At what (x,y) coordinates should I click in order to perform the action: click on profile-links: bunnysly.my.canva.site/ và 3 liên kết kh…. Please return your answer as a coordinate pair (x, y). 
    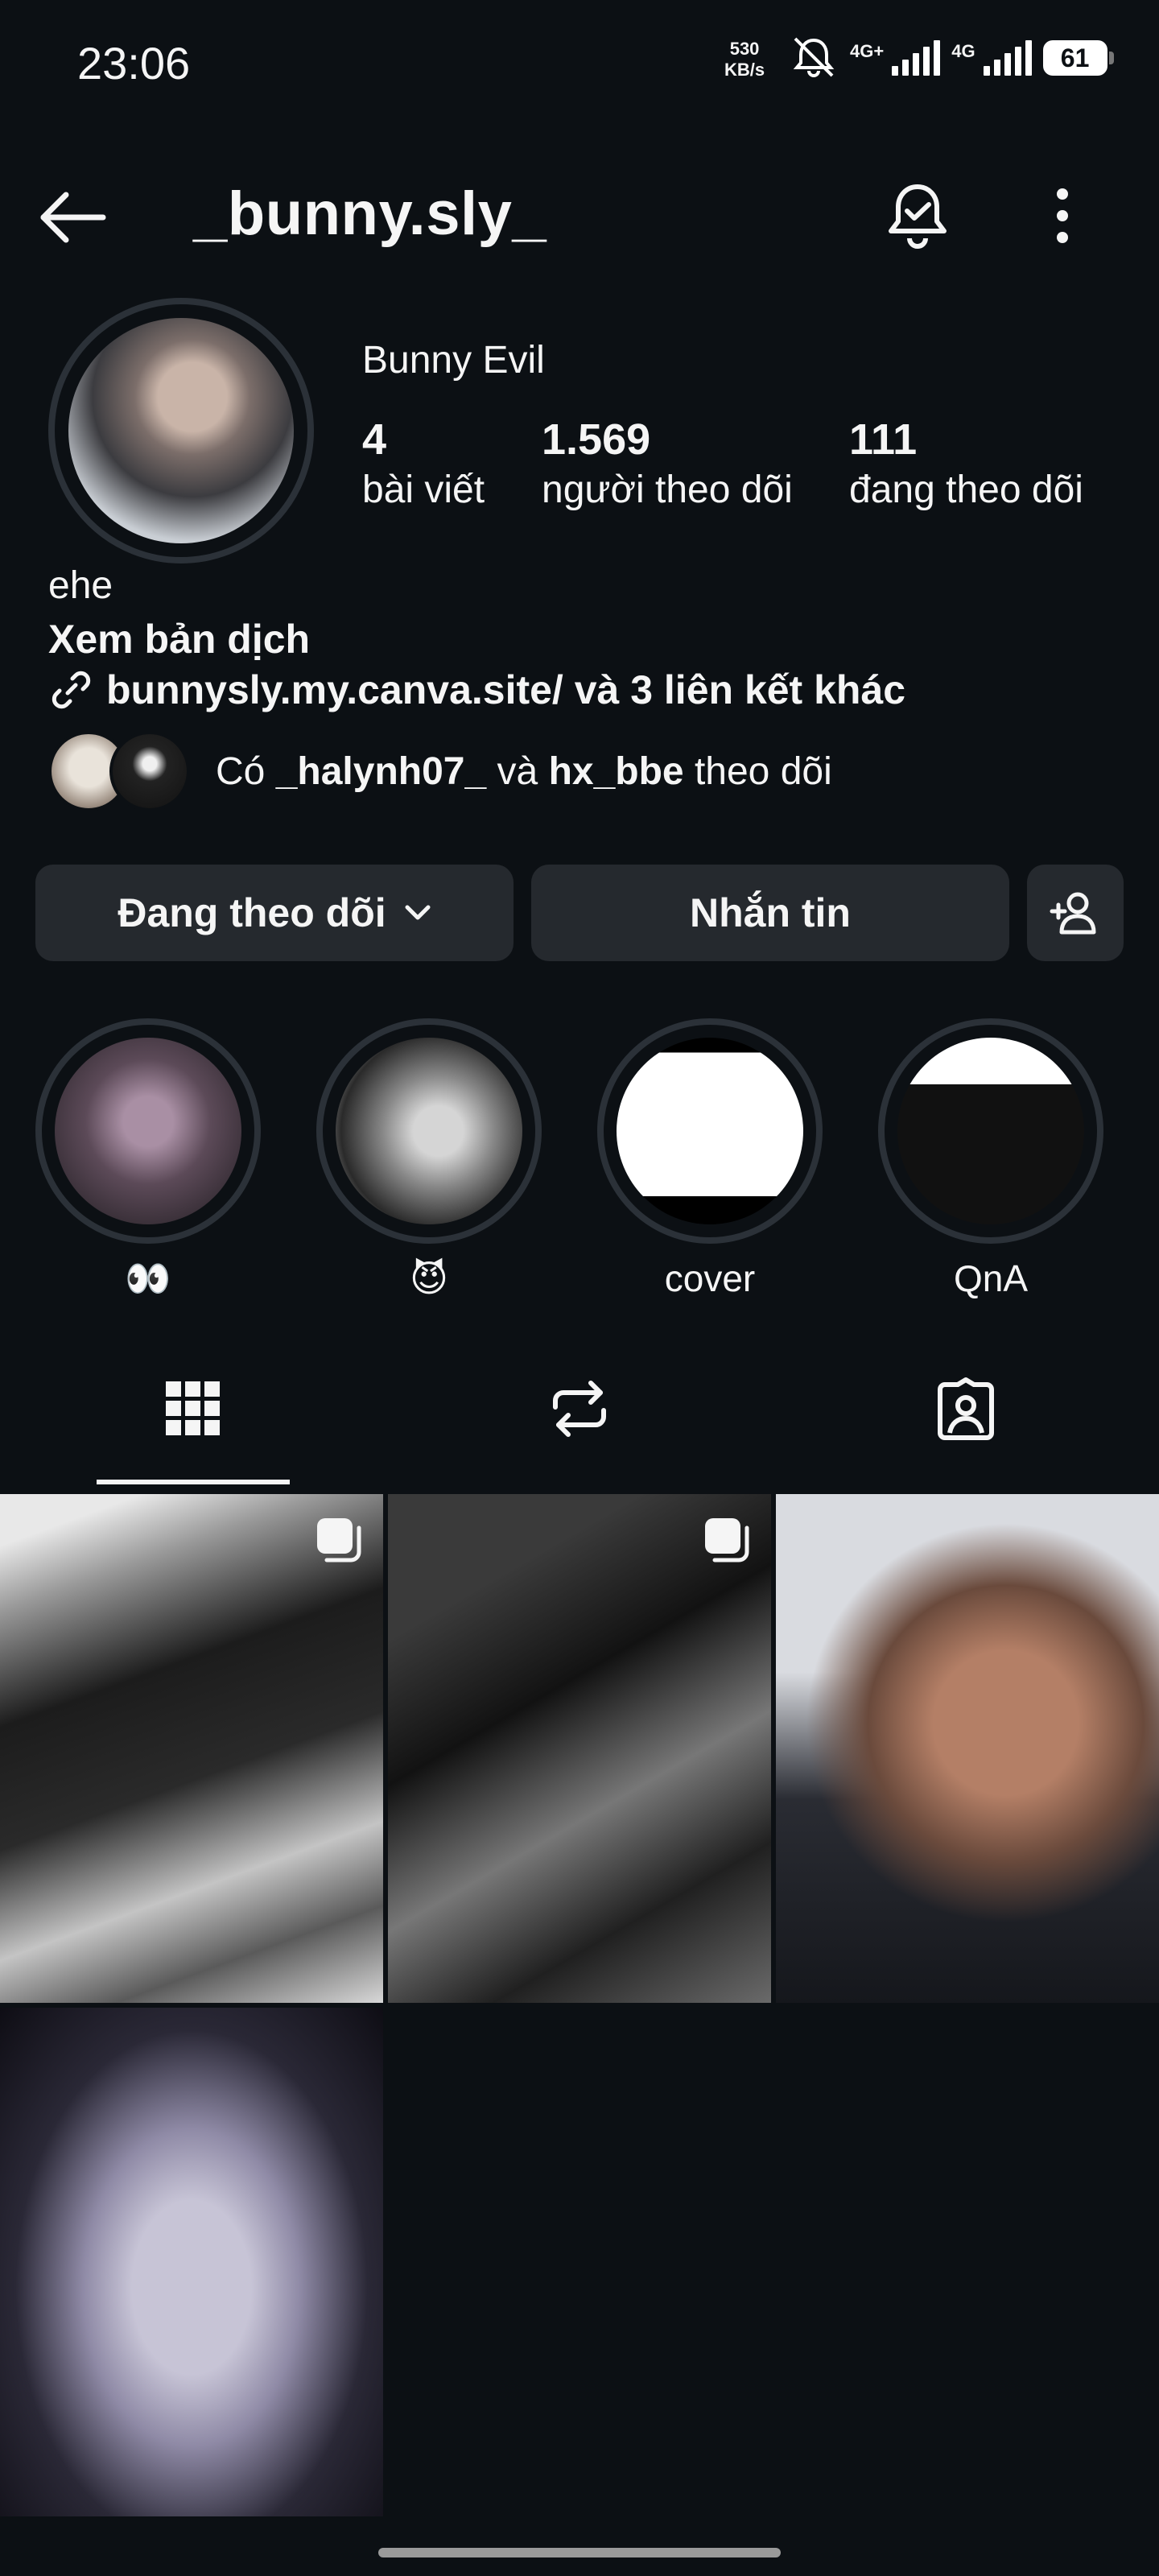
    Looking at the image, I should click on (476, 690).